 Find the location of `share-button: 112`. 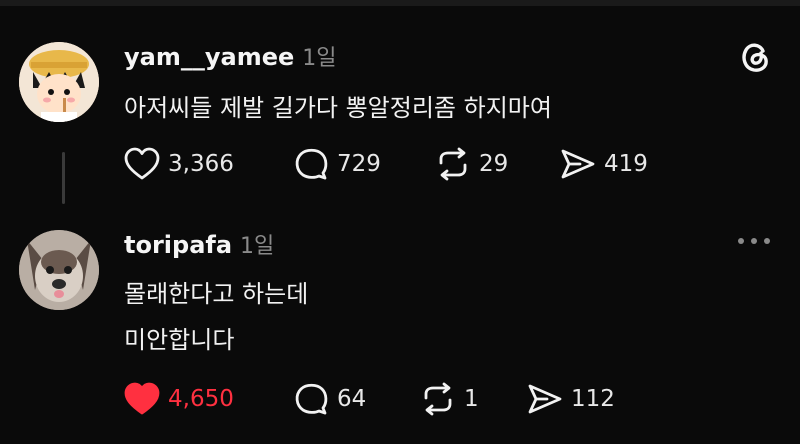

share-button: 112 is located at coordinates (571, 399).